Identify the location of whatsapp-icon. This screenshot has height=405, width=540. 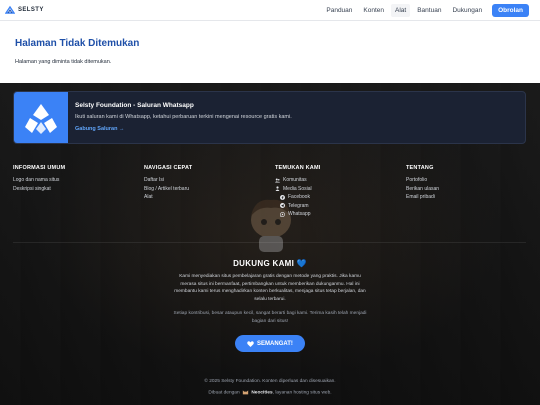
(282, 214).